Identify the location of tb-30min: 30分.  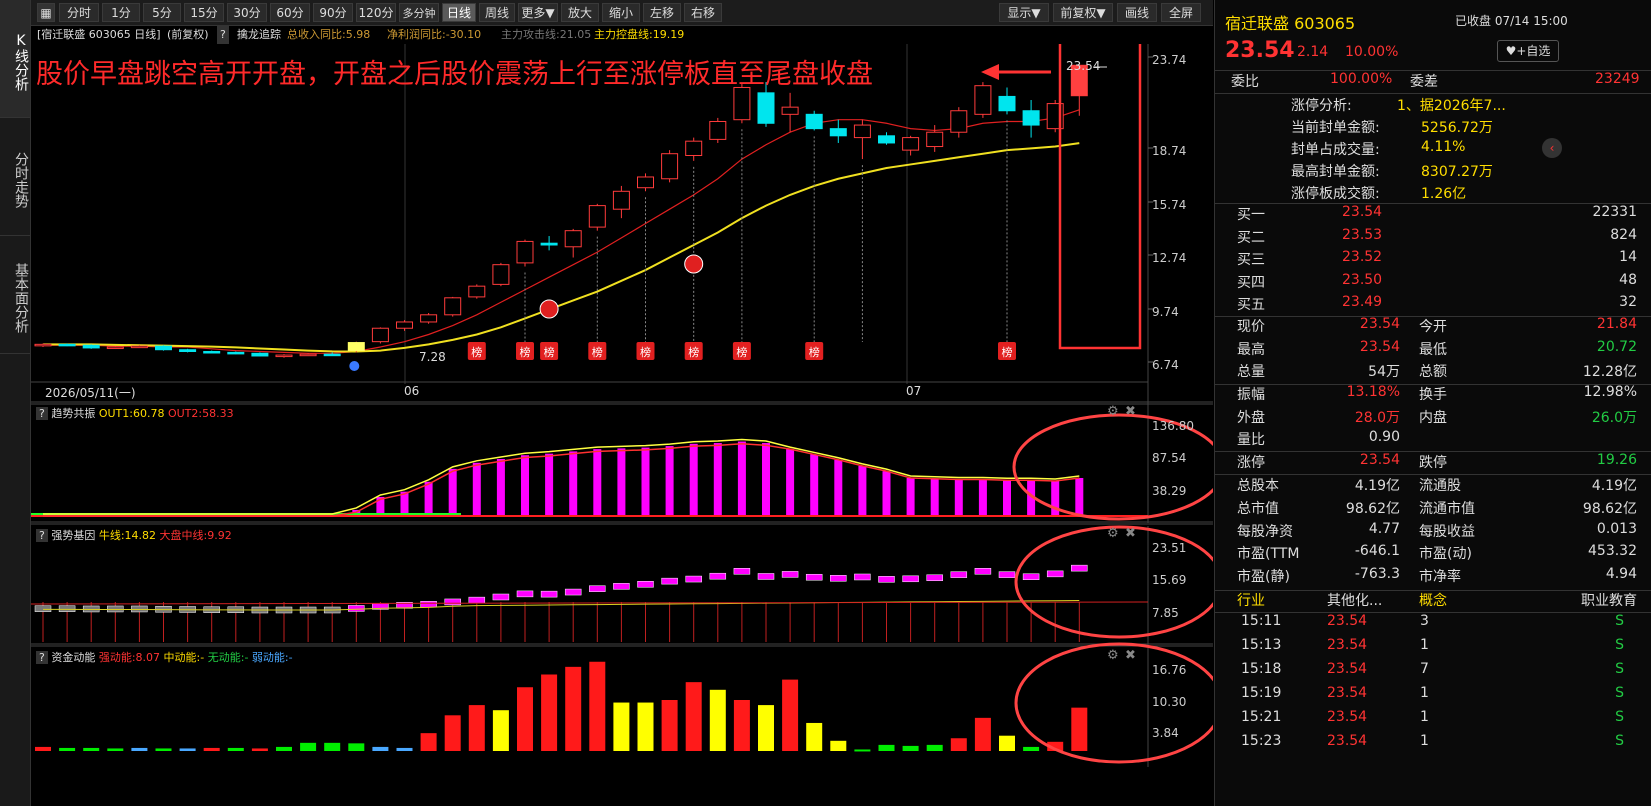
(247, 12).